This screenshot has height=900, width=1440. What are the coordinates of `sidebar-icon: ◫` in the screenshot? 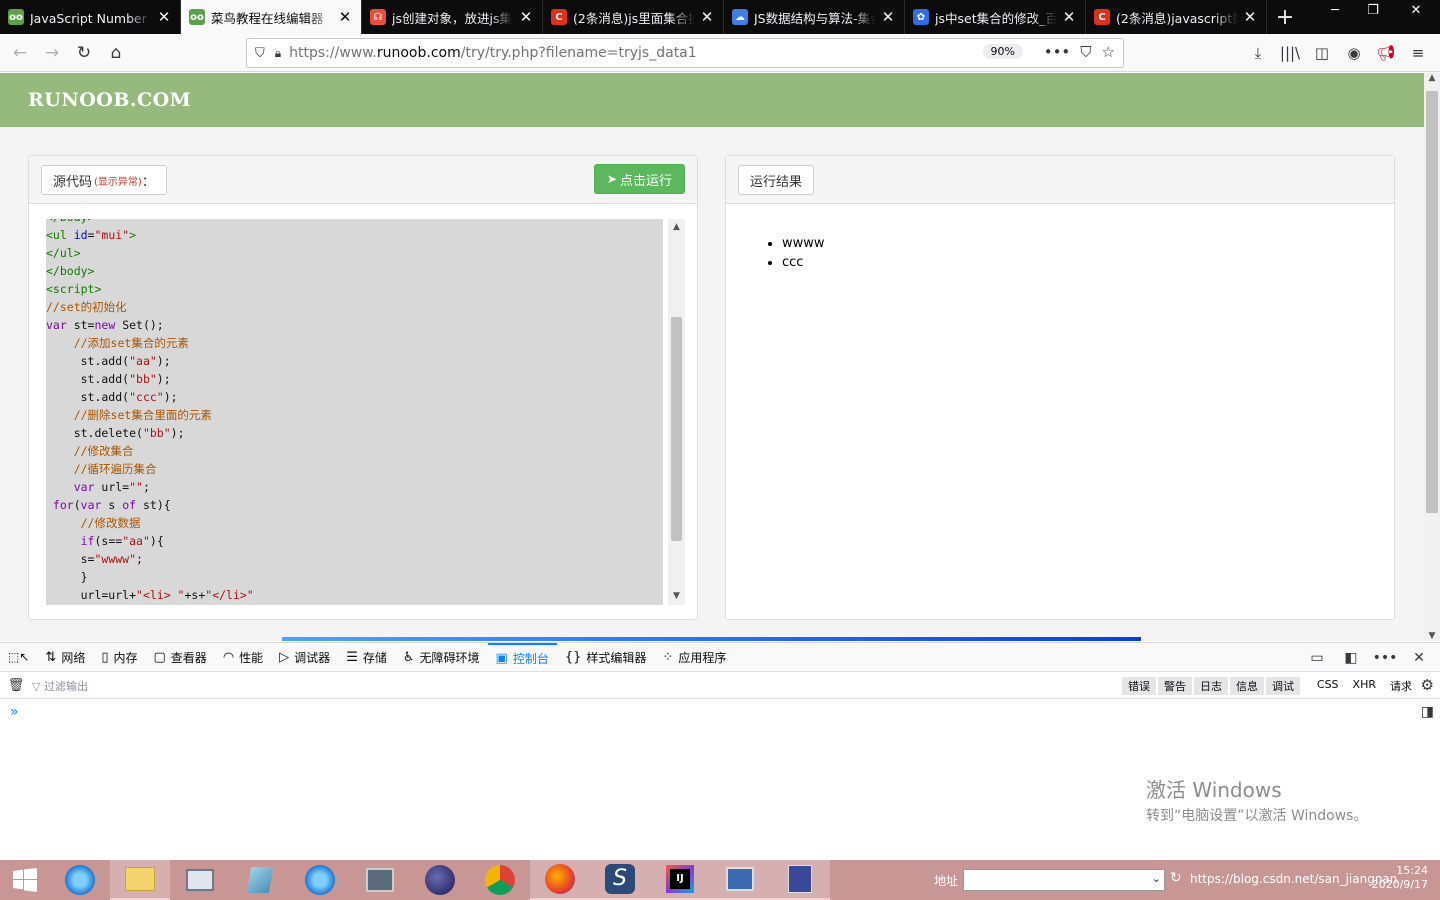 It's located at (1322, 53).